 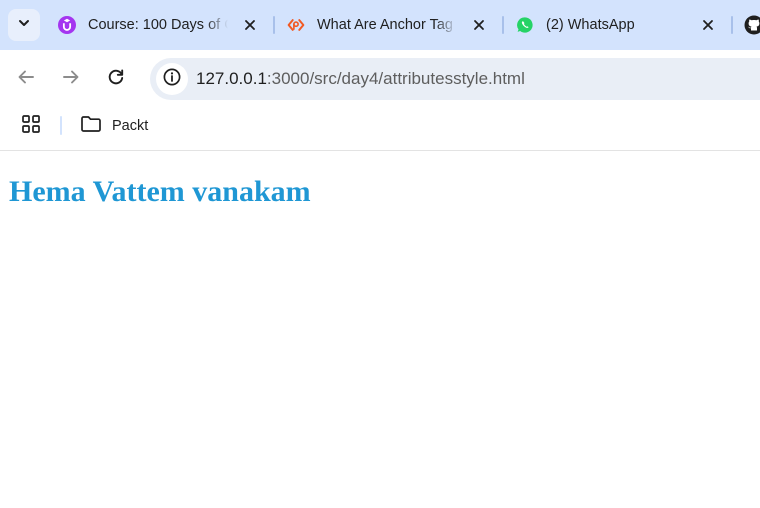 What do you see at coordinates (380, 129) in the screenshot?
I see `bookmarks-bar: Packt` at bounding box center [380, 129].